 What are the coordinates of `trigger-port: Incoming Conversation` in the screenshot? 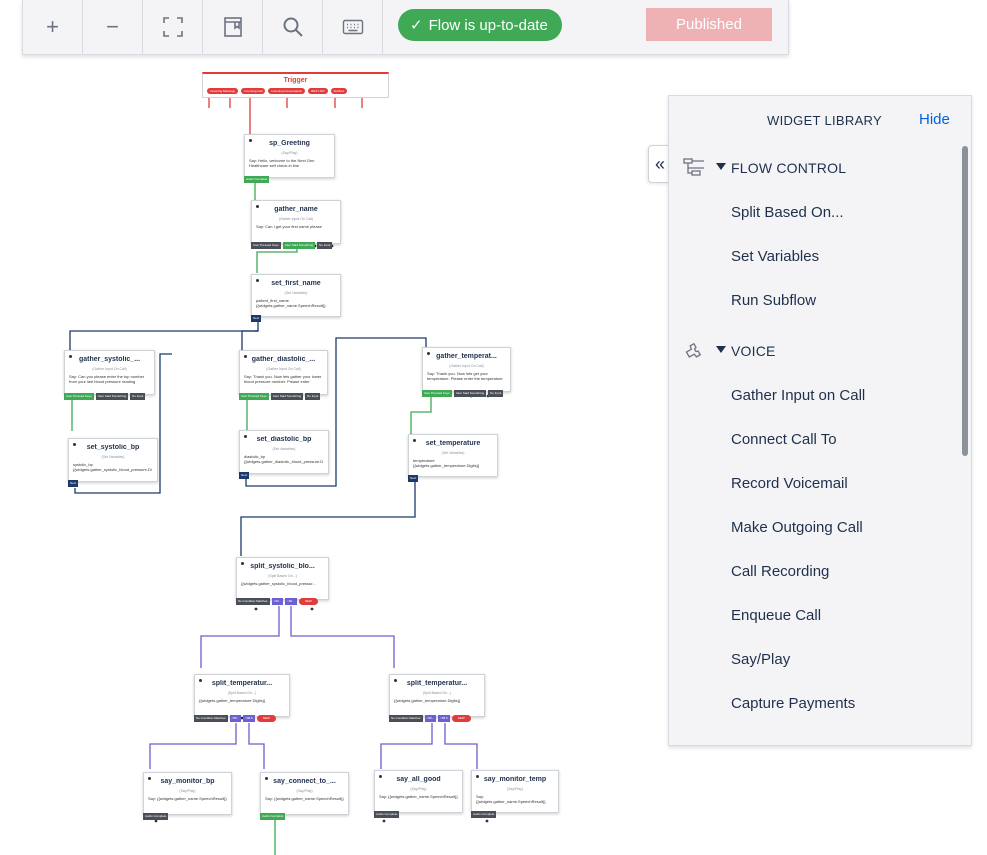 It's located at (287, 91).